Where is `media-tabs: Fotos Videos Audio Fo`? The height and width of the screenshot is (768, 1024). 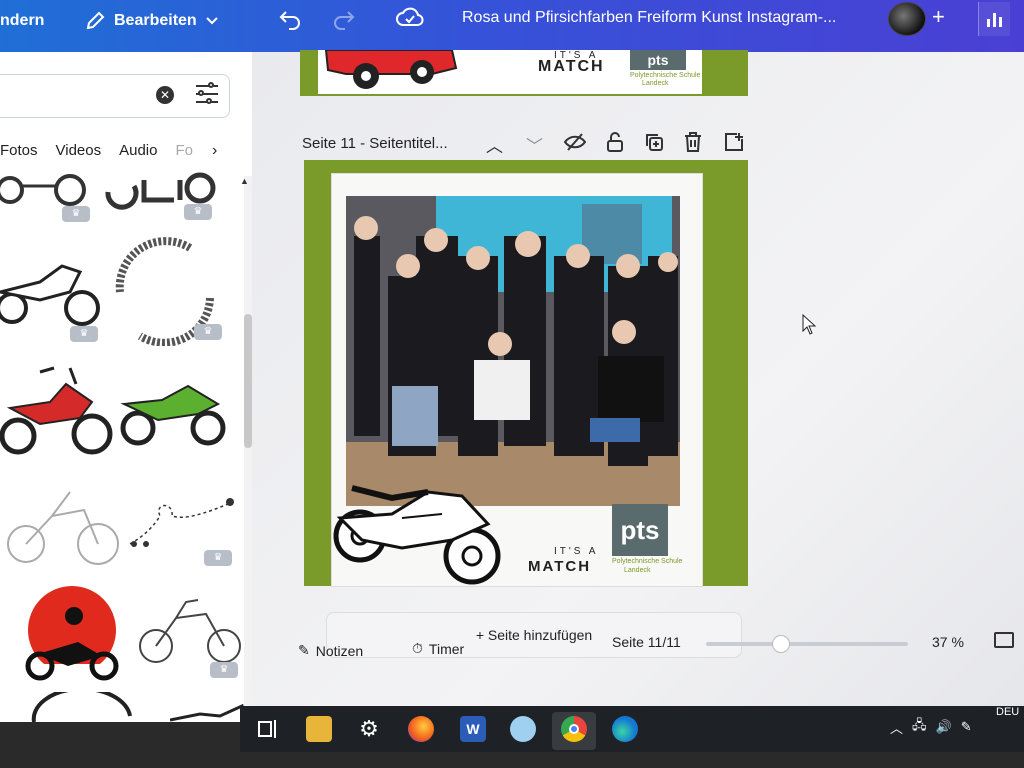 media-tabs: Fotos Videos Audio Fo is located at coordinates (96, 150).